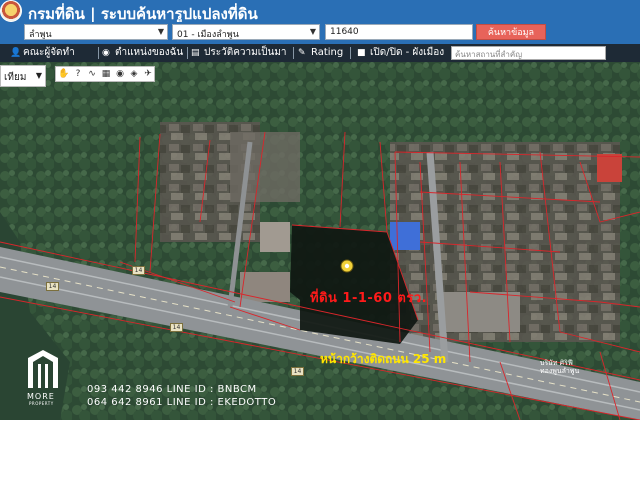 Image resolution: width=640 pixels, height=480 pixels. What do you see at coordinates (148, 74) in the screenshot?
I see `marker-tool-icon: ✈` at bounding box center [148, 74].